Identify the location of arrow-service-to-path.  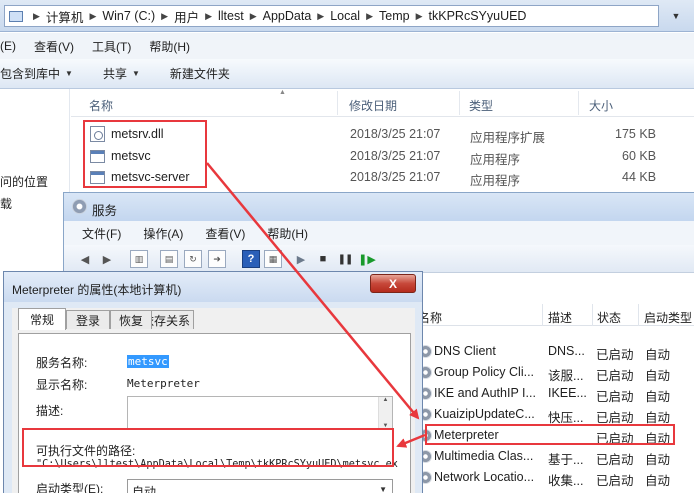
(411, 440).